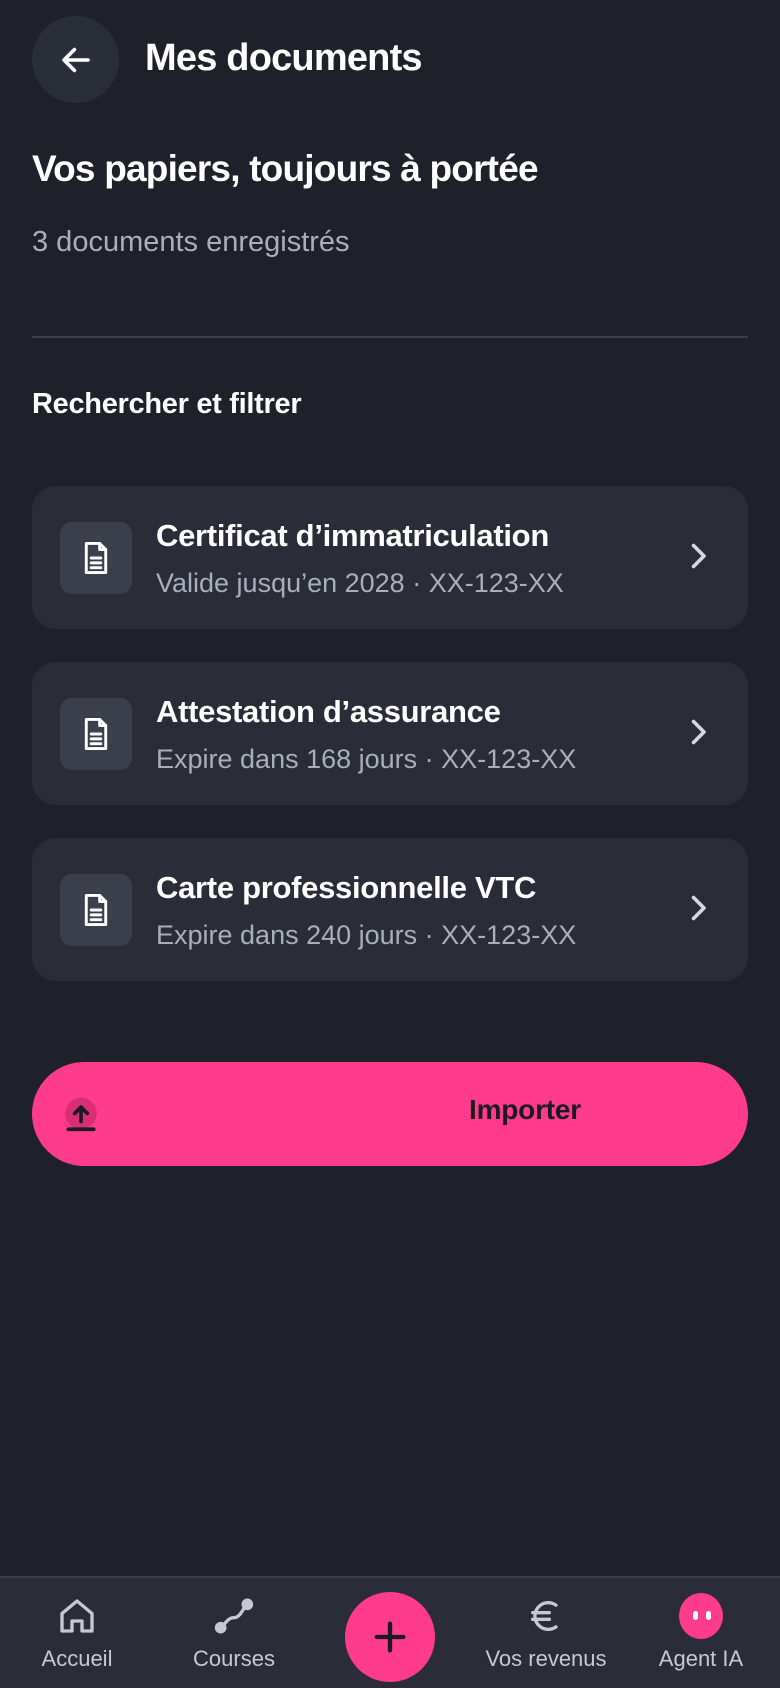  Describe the element at coordinates (285, 168) in the screenshot. I see `hero-title: Vos papiers, toujours à portée` at that location.